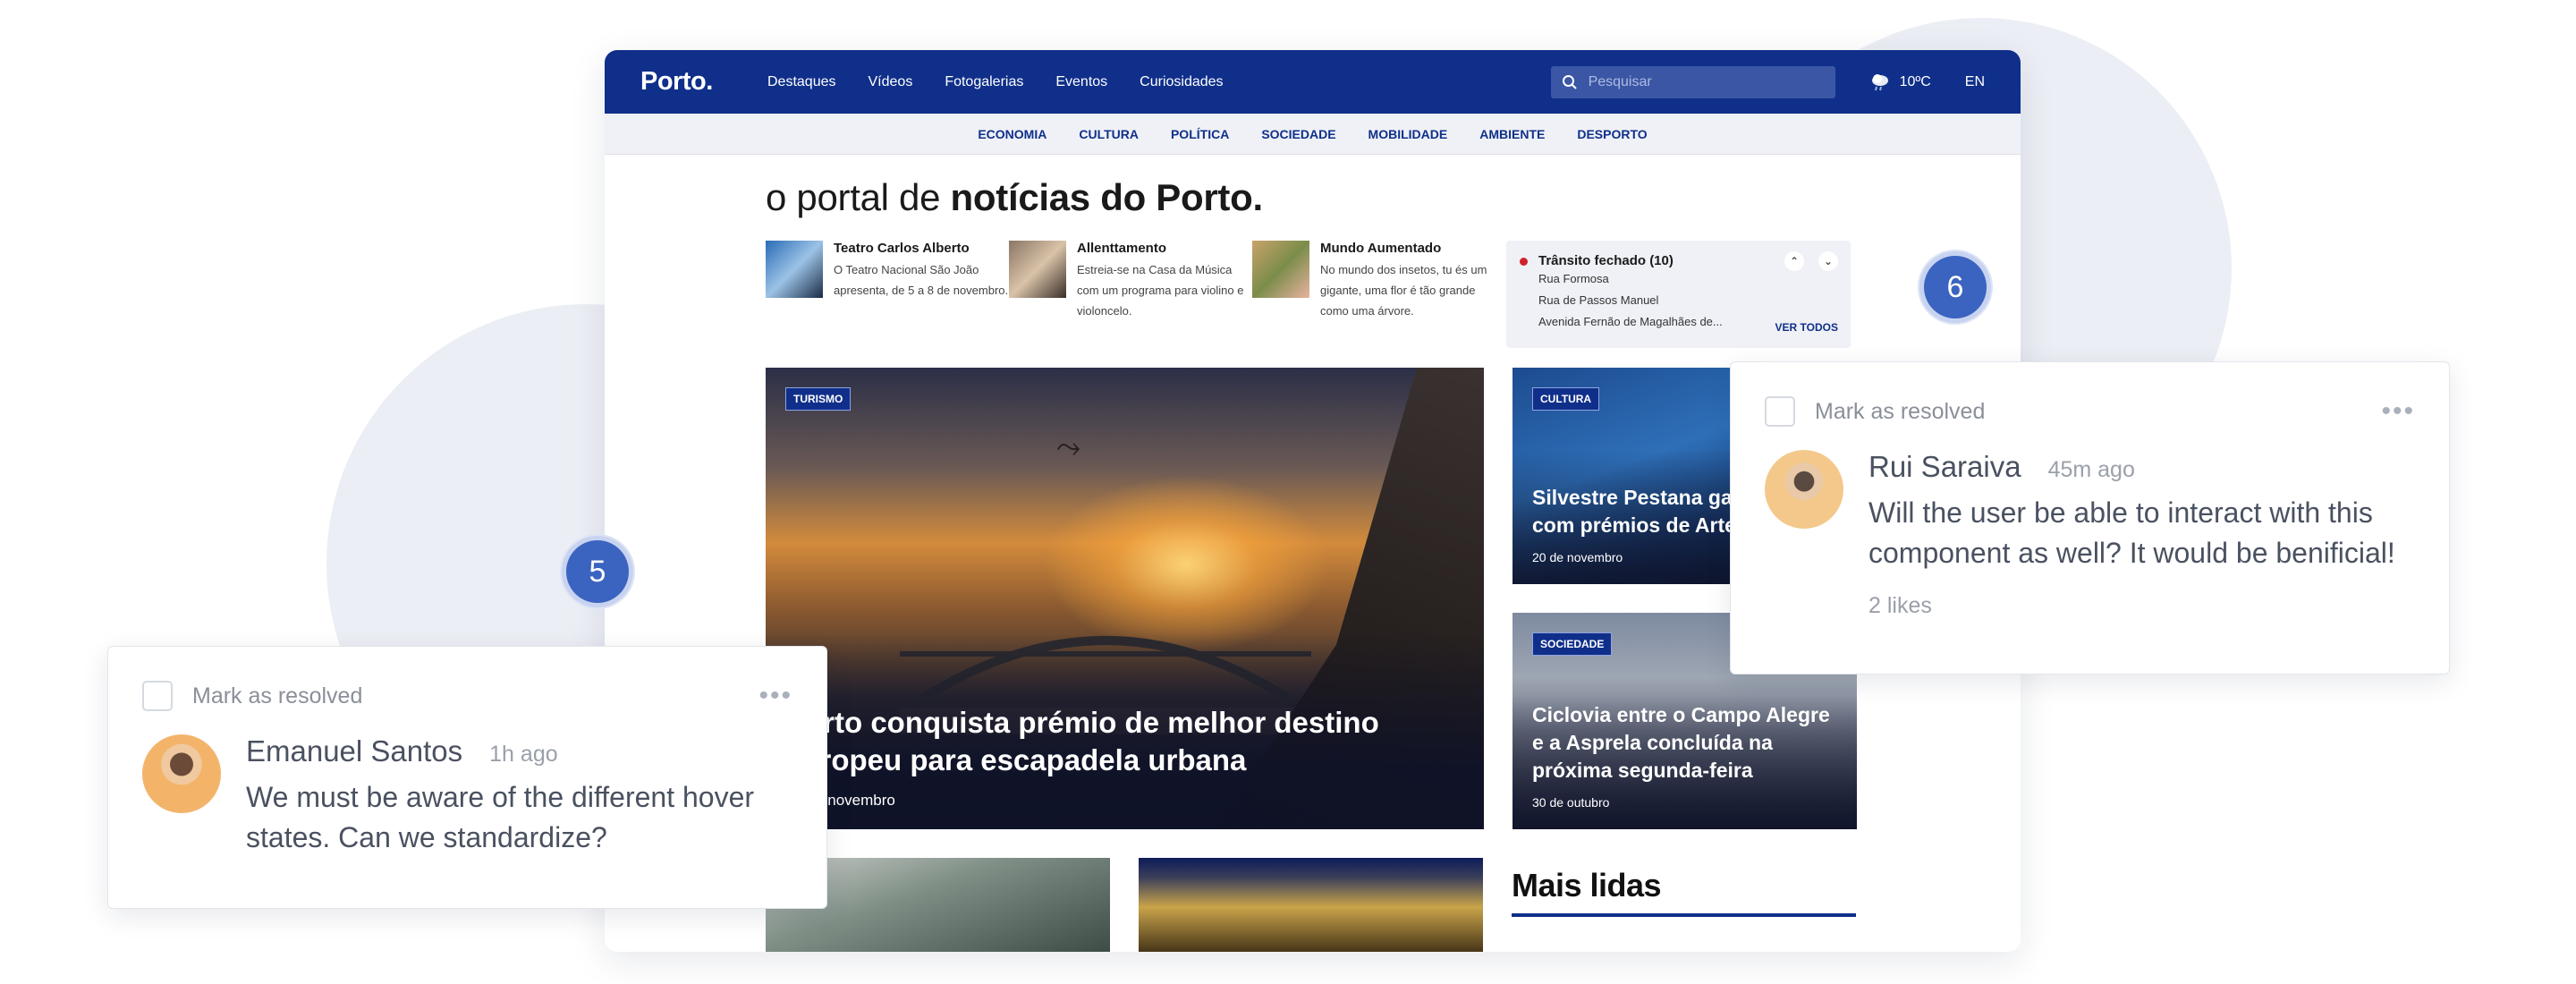 This screenshot has width=2576, height=984. What do you see at coordinates (902, 248) in the screenshot?
I see `mini-news-title: Teatro Carlos Alberto` at bounding box center [902, 248].